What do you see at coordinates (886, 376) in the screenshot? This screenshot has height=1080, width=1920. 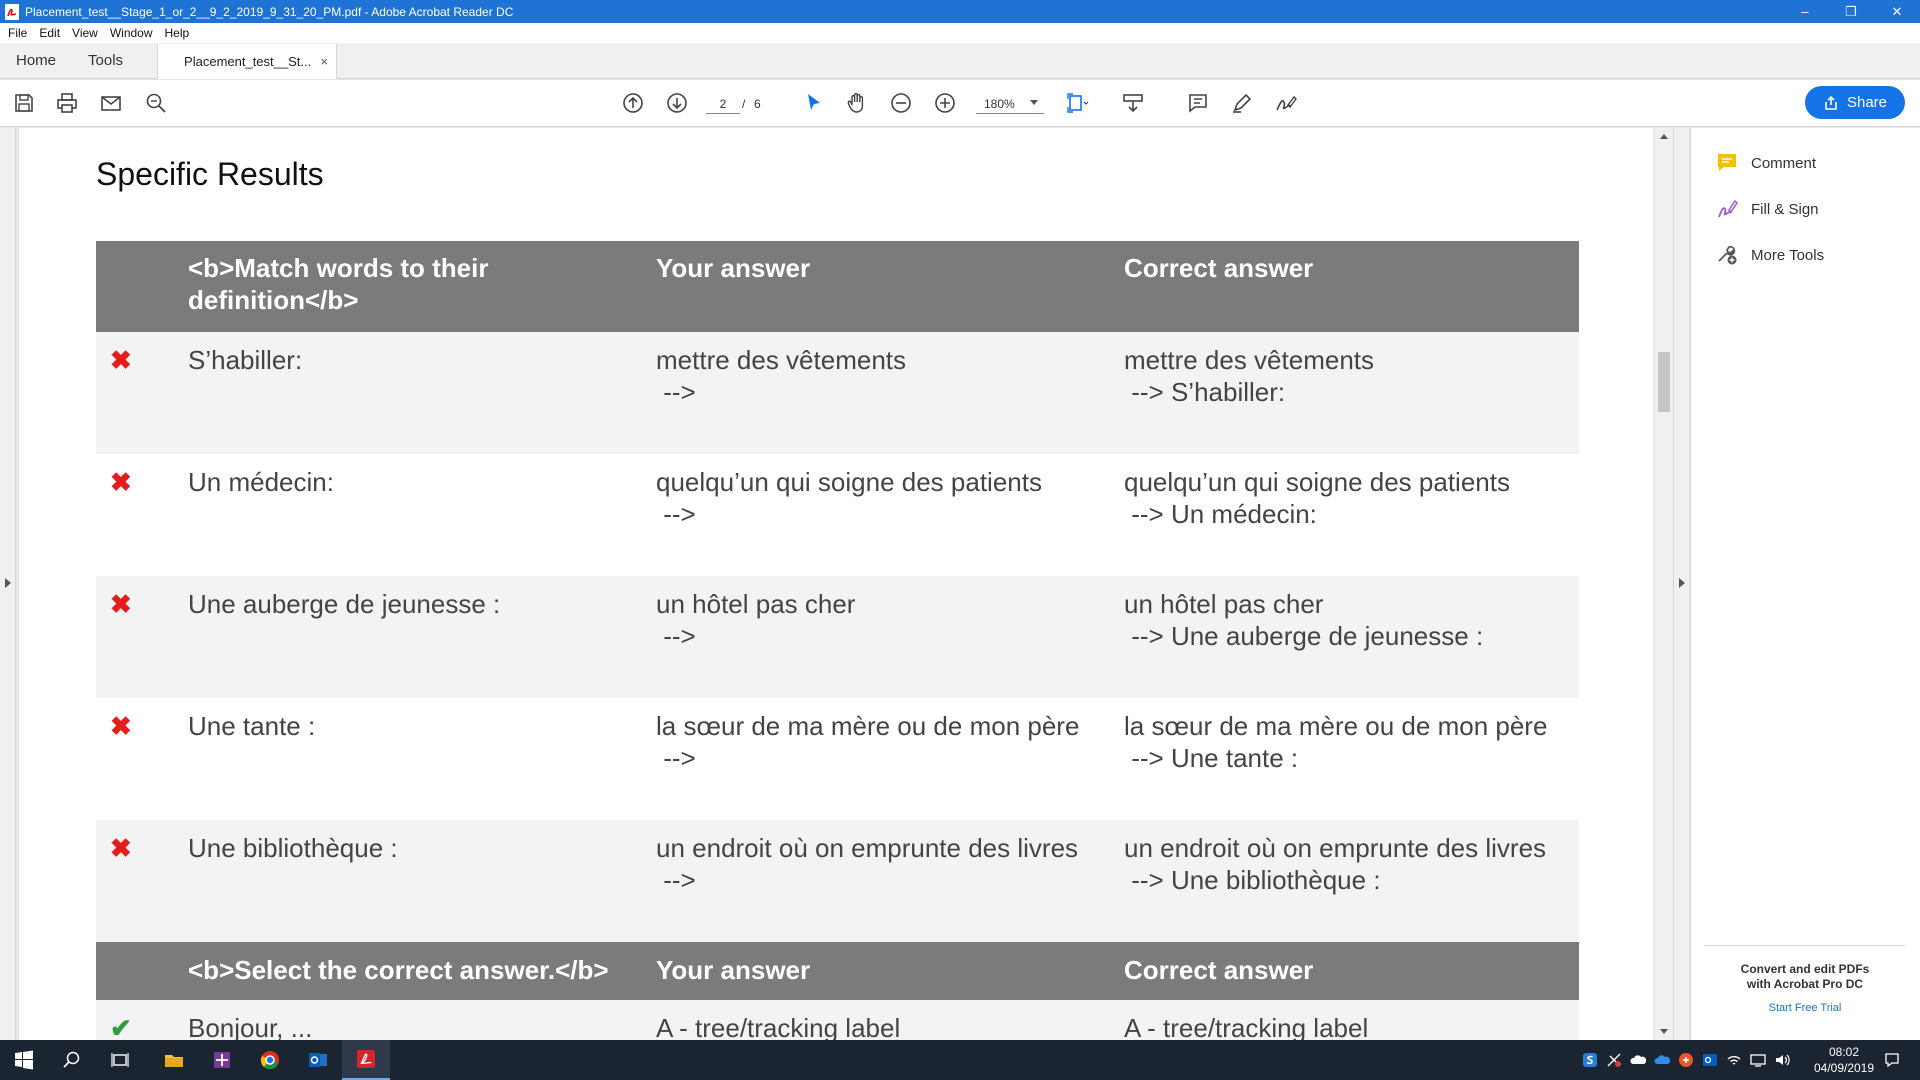 I see `your-answer-text: mettre des vêtements -->` at bounding box center [886, 376].